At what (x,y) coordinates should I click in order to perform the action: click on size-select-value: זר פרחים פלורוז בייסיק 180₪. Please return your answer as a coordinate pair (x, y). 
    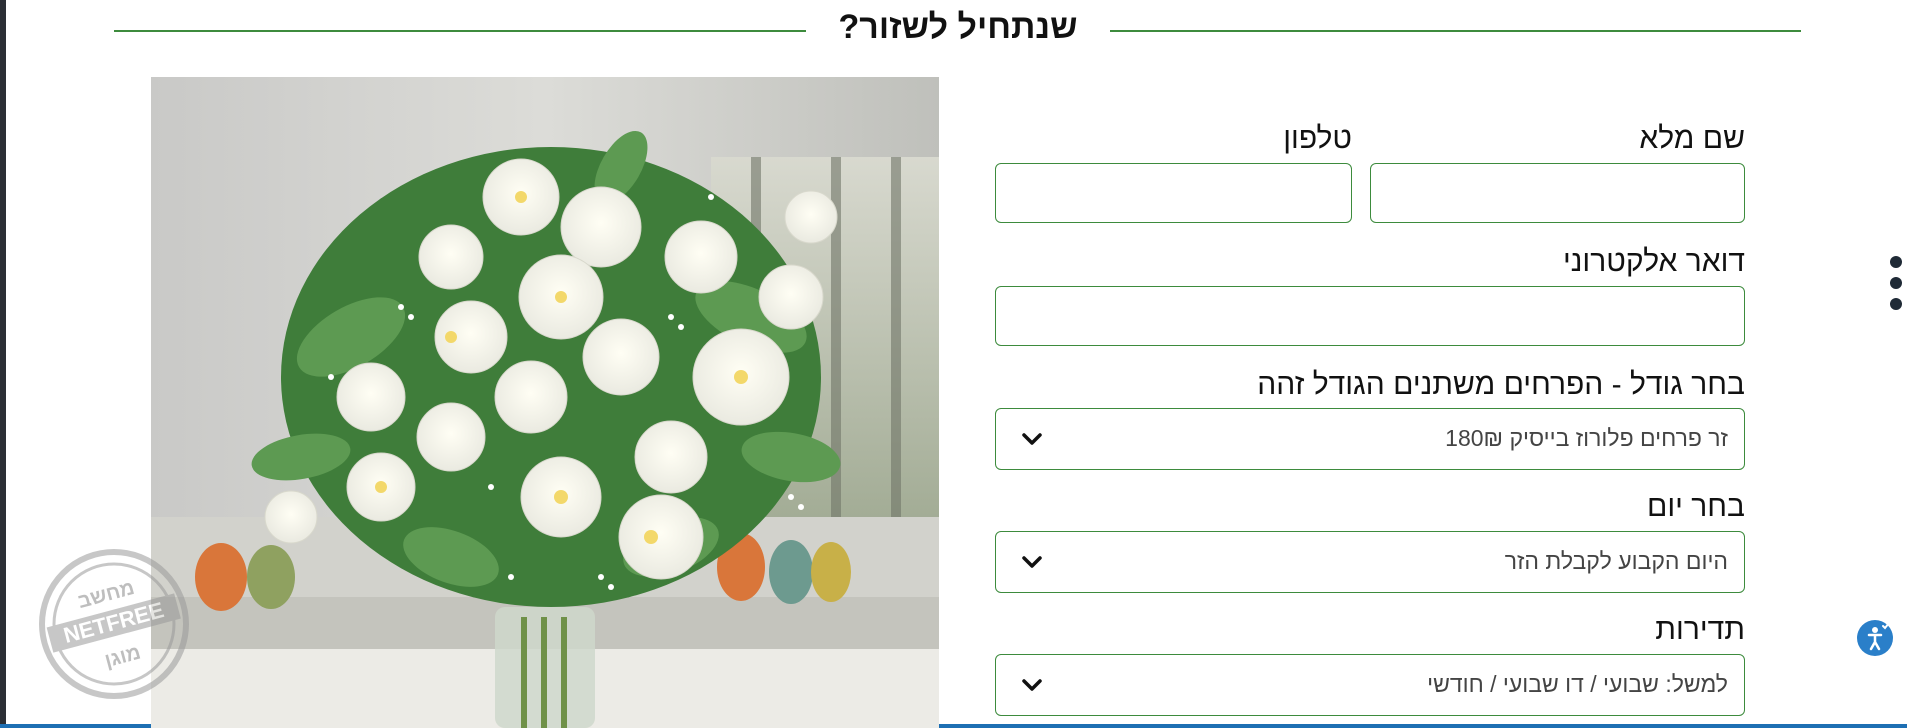
    Looking at the image, I should click on (1586, 438).